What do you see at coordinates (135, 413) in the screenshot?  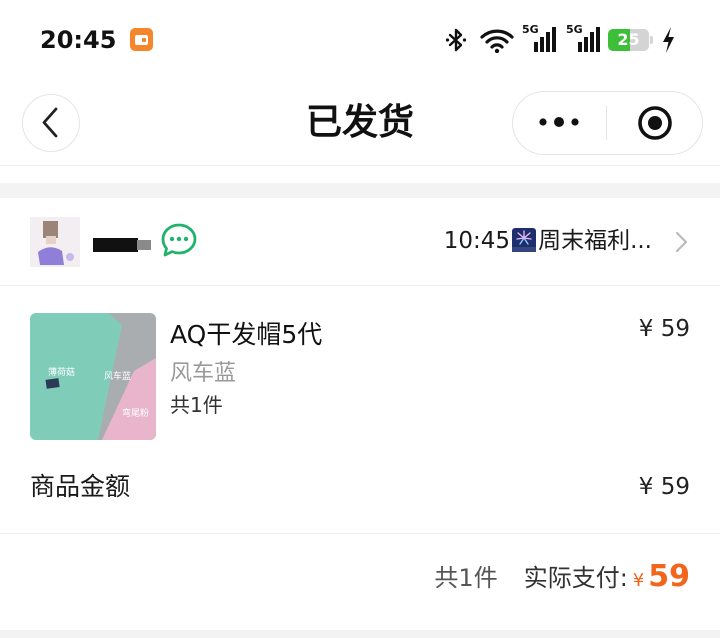 I see `product-image-label: 弯尾粉` at bounding box center [135, 413].